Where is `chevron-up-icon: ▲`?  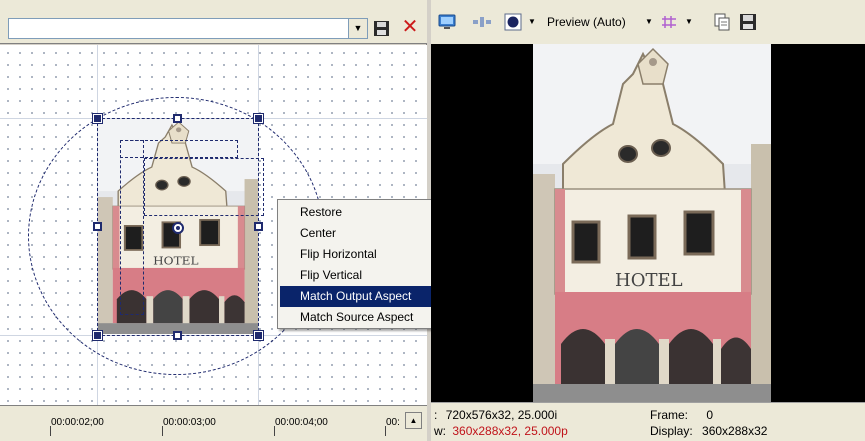
chevron-up-icon: ▲ is located at coordinates (413, 420).